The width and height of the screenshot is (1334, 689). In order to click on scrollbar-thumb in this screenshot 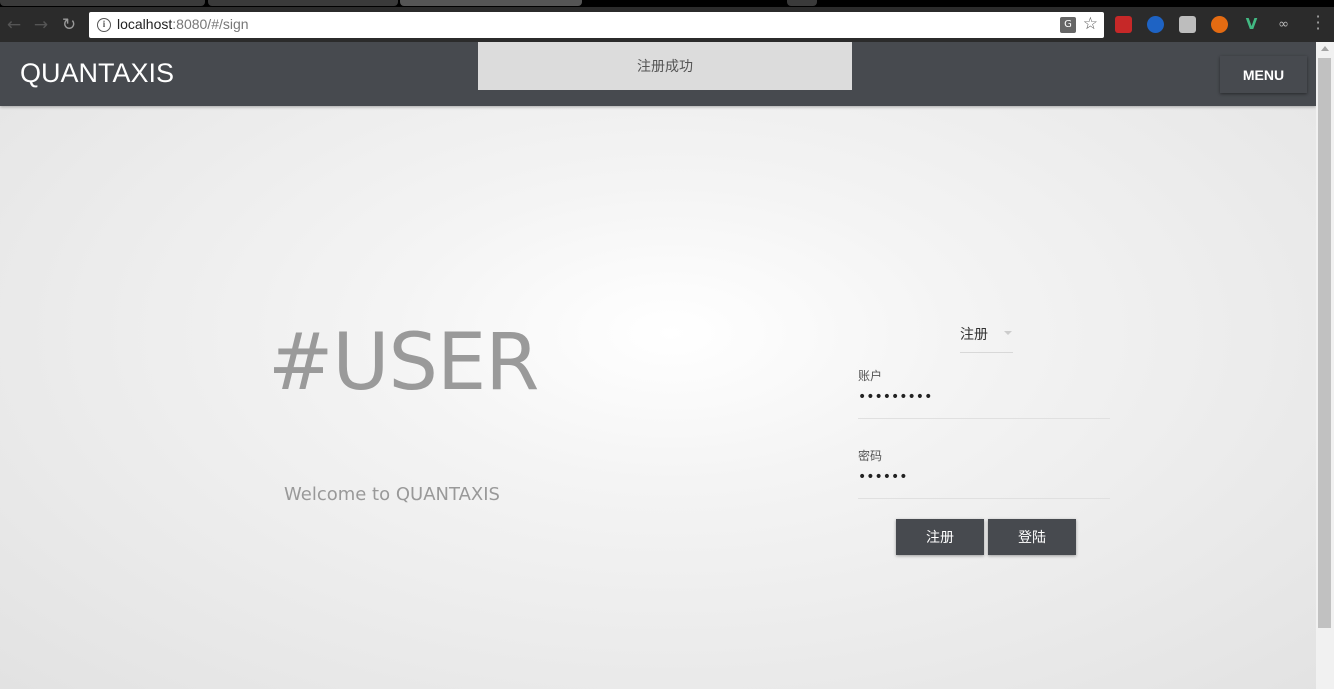, I will do `click(1324, 343)`.